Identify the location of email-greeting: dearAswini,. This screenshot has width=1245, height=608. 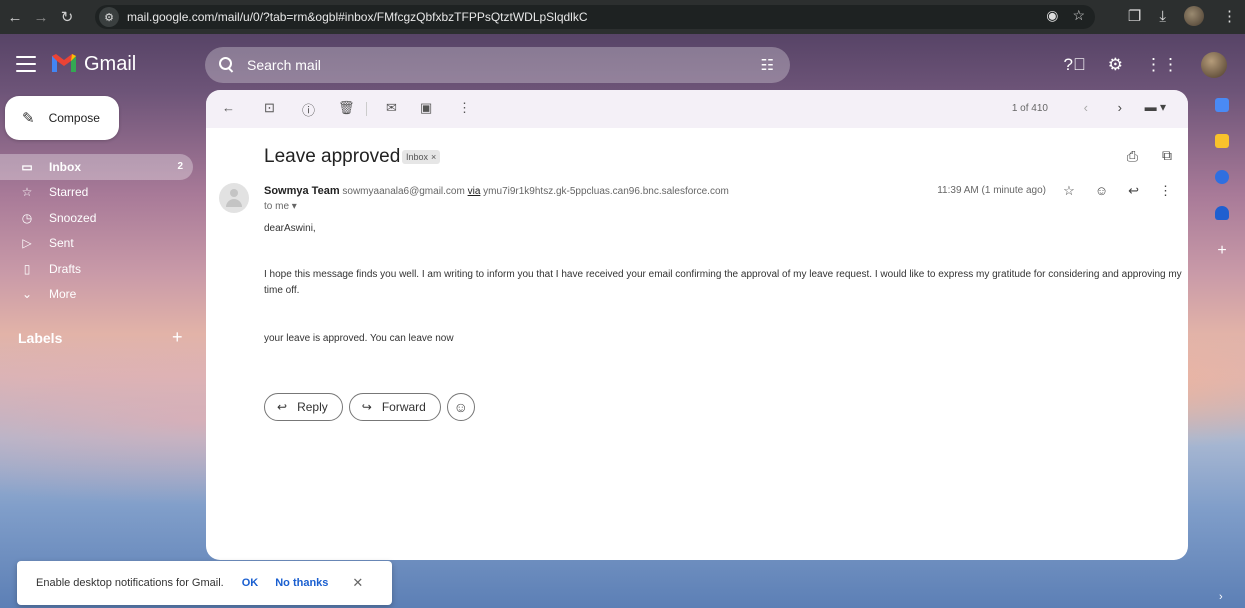
(290, 228).